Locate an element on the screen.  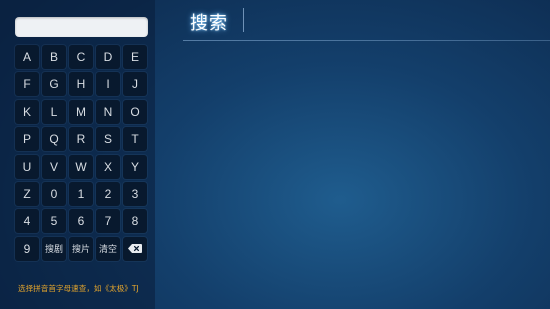
search-drama-button: 搜剧 is located at coordinates (54, 248).